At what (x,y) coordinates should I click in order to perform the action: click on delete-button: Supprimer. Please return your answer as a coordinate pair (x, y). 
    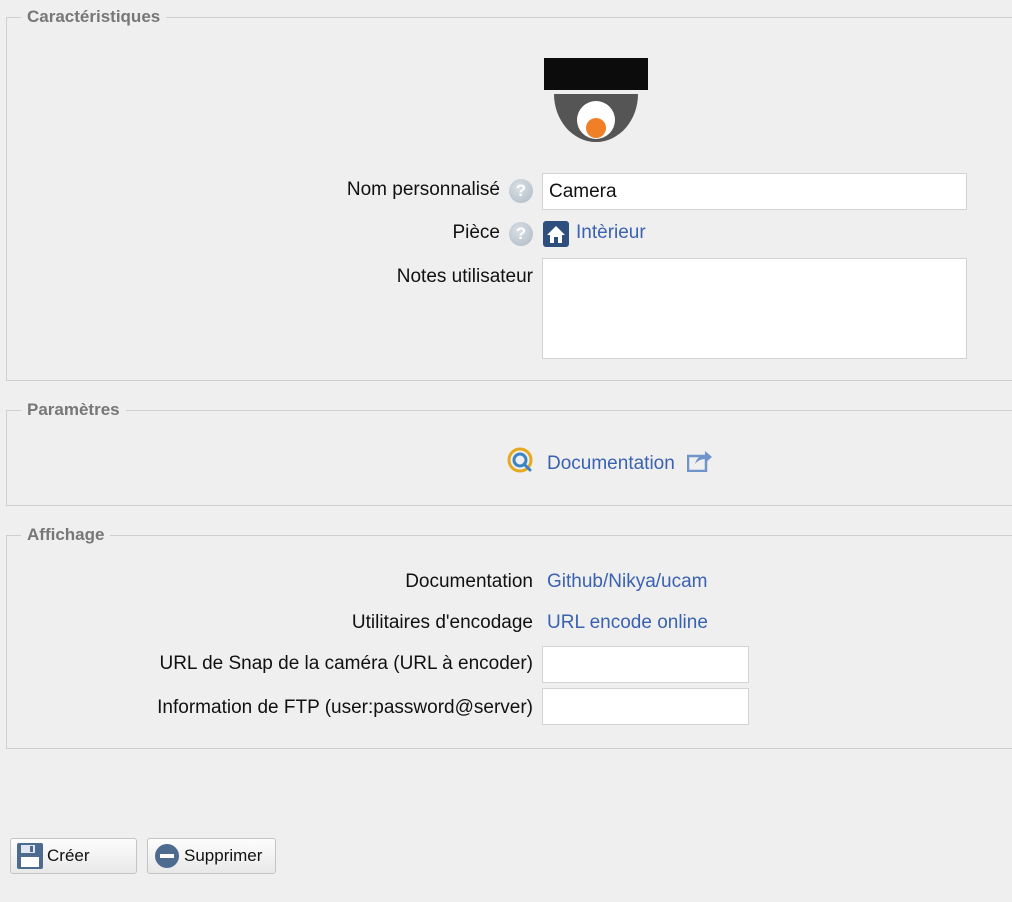
    Looking at the image, I should click on (211, 856).